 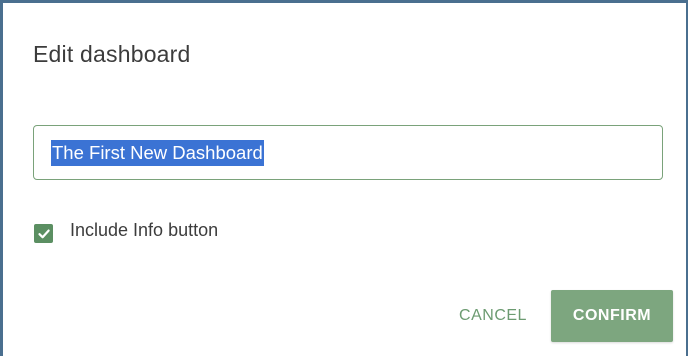 I want to click on cancel-button: CANCEL, so click(x=493, y=316).